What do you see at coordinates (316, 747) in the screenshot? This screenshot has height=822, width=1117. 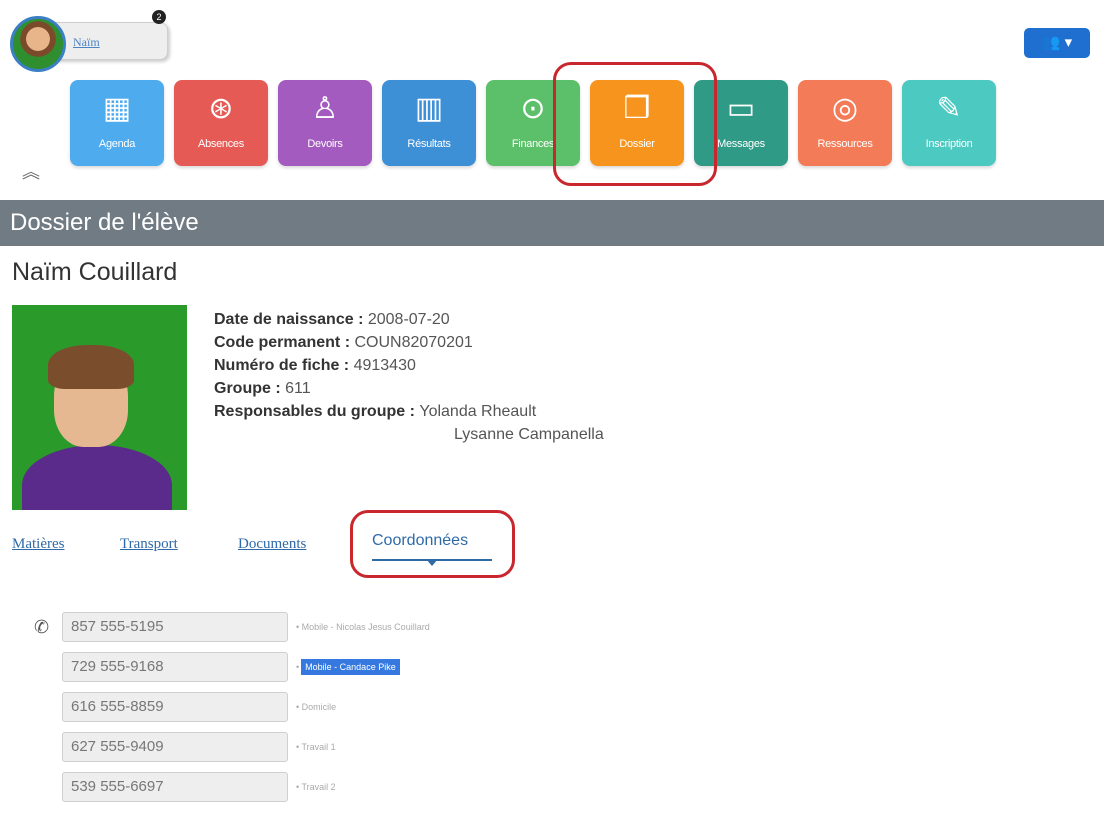 I see `phone-label: • Travail 1` at bounding box center [316, 747].